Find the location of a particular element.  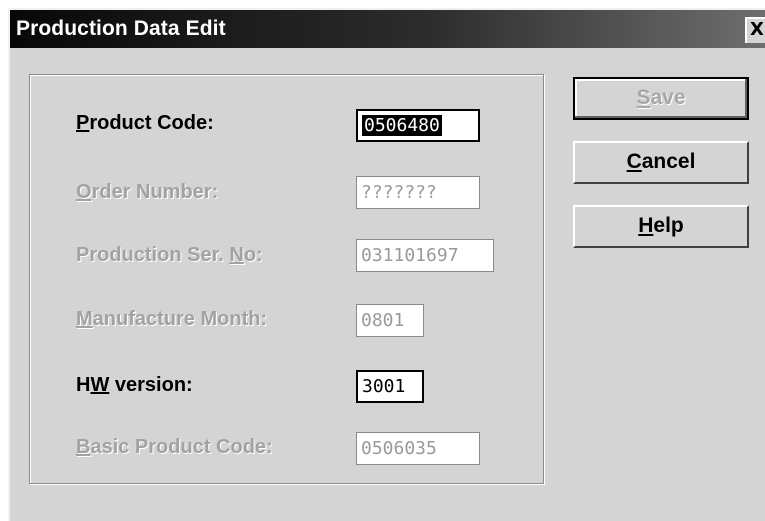

title-bar: Production Data Edit X is located at coordinates (387, 29).